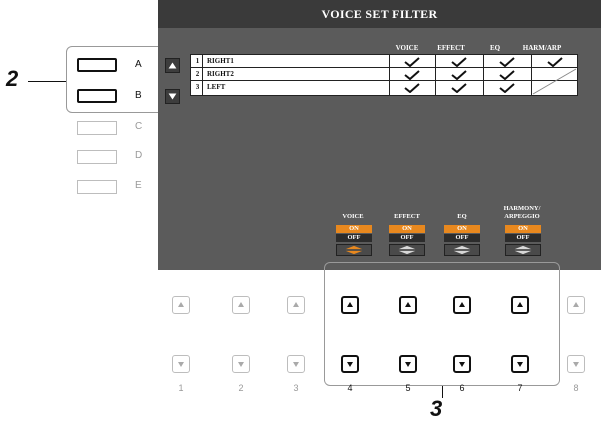 The image size is (601, 422). What do you see at coordinates (220, 61) in the screenshot?
I see `part-name: RIGHT1` at bounding box center [220, 61].